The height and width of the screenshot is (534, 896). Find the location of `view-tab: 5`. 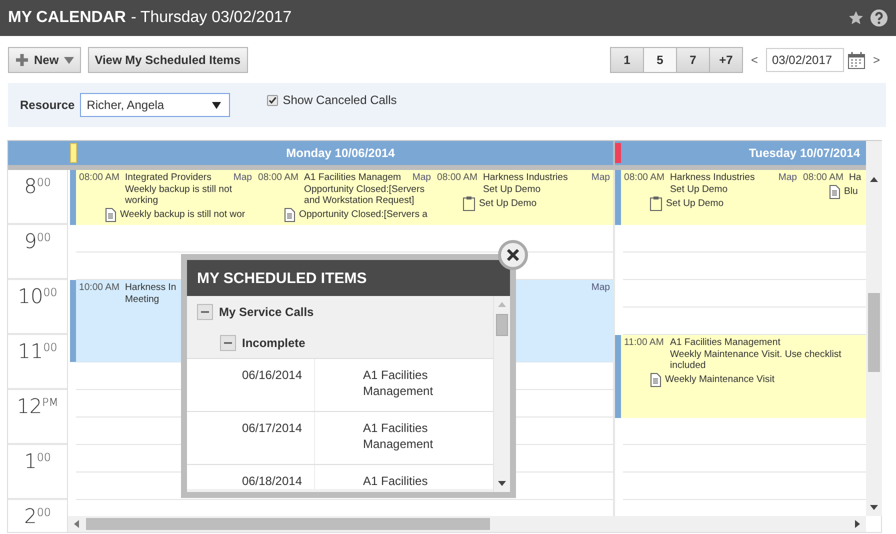

view-tab: 5 is located at coordinates (659, 60).